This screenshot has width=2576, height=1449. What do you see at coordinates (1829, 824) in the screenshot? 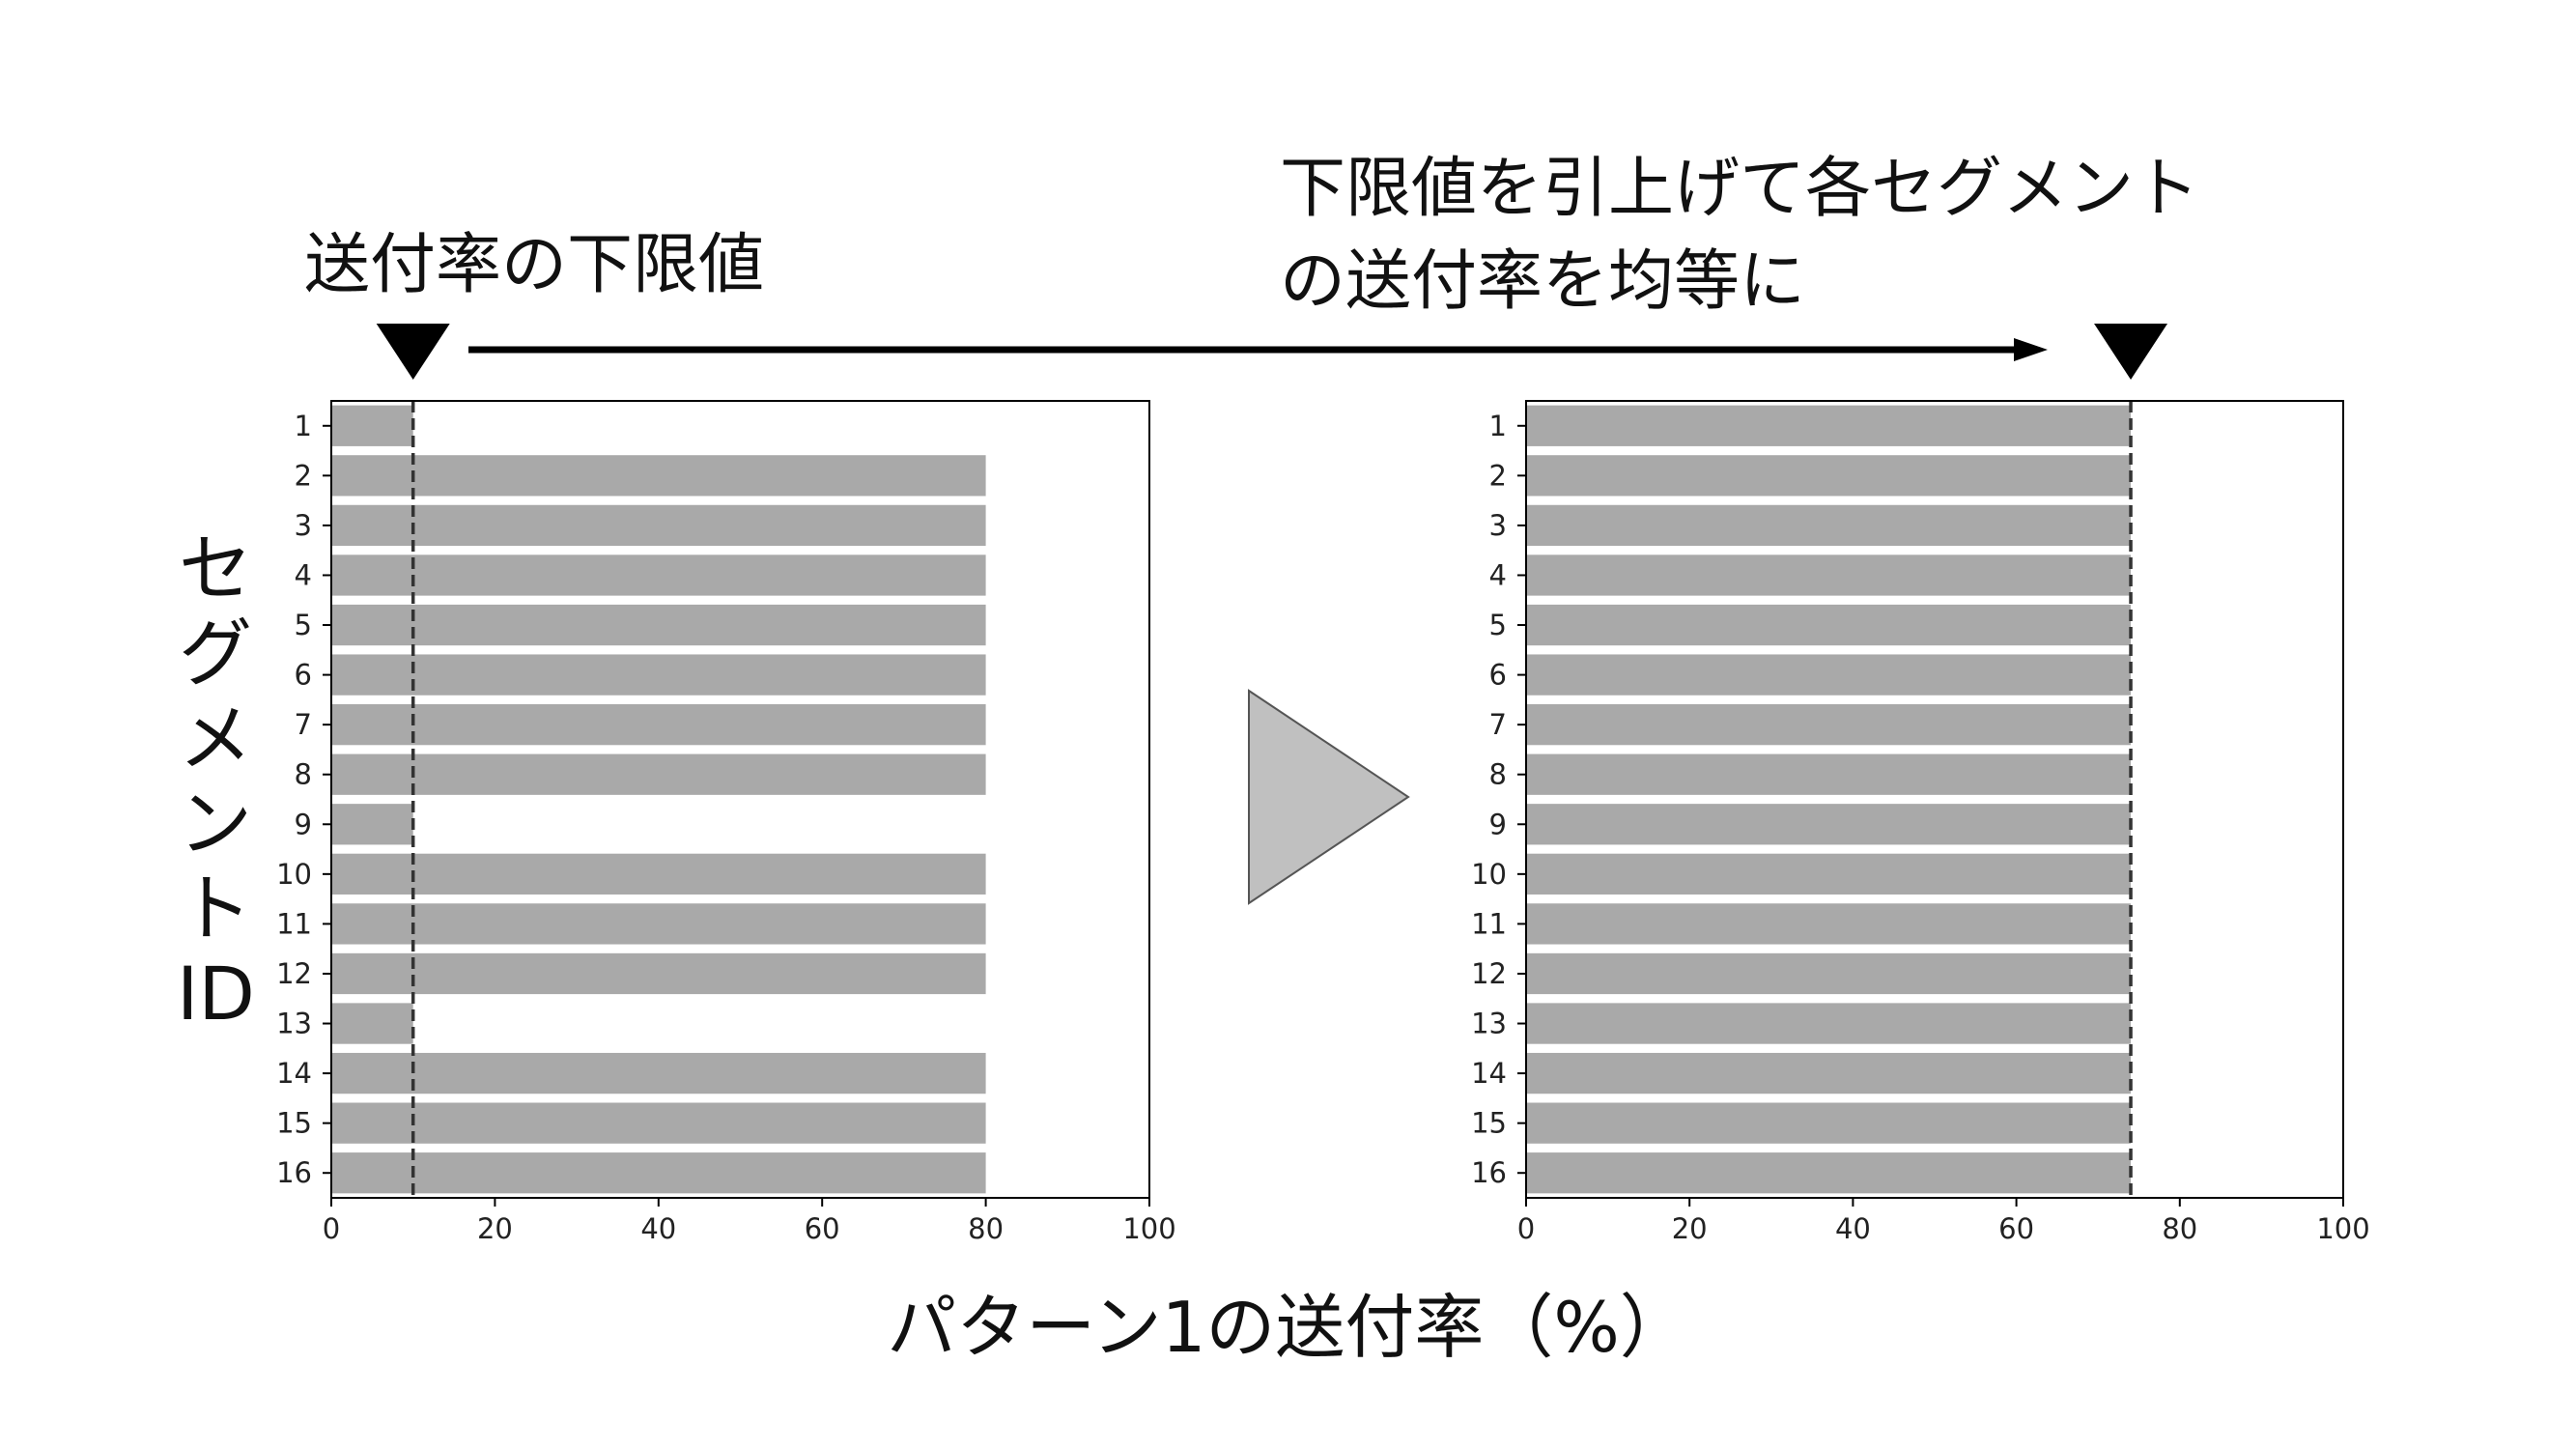
I see `bar-segment-9-after` at bounding box center [1829, 824].